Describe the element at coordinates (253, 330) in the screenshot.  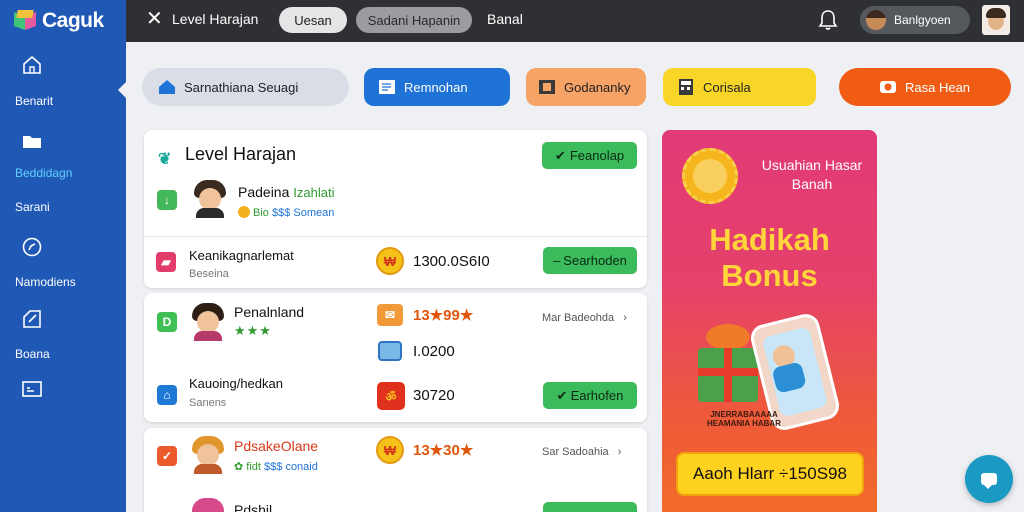
I see `star-rating: ★★★` at that location.